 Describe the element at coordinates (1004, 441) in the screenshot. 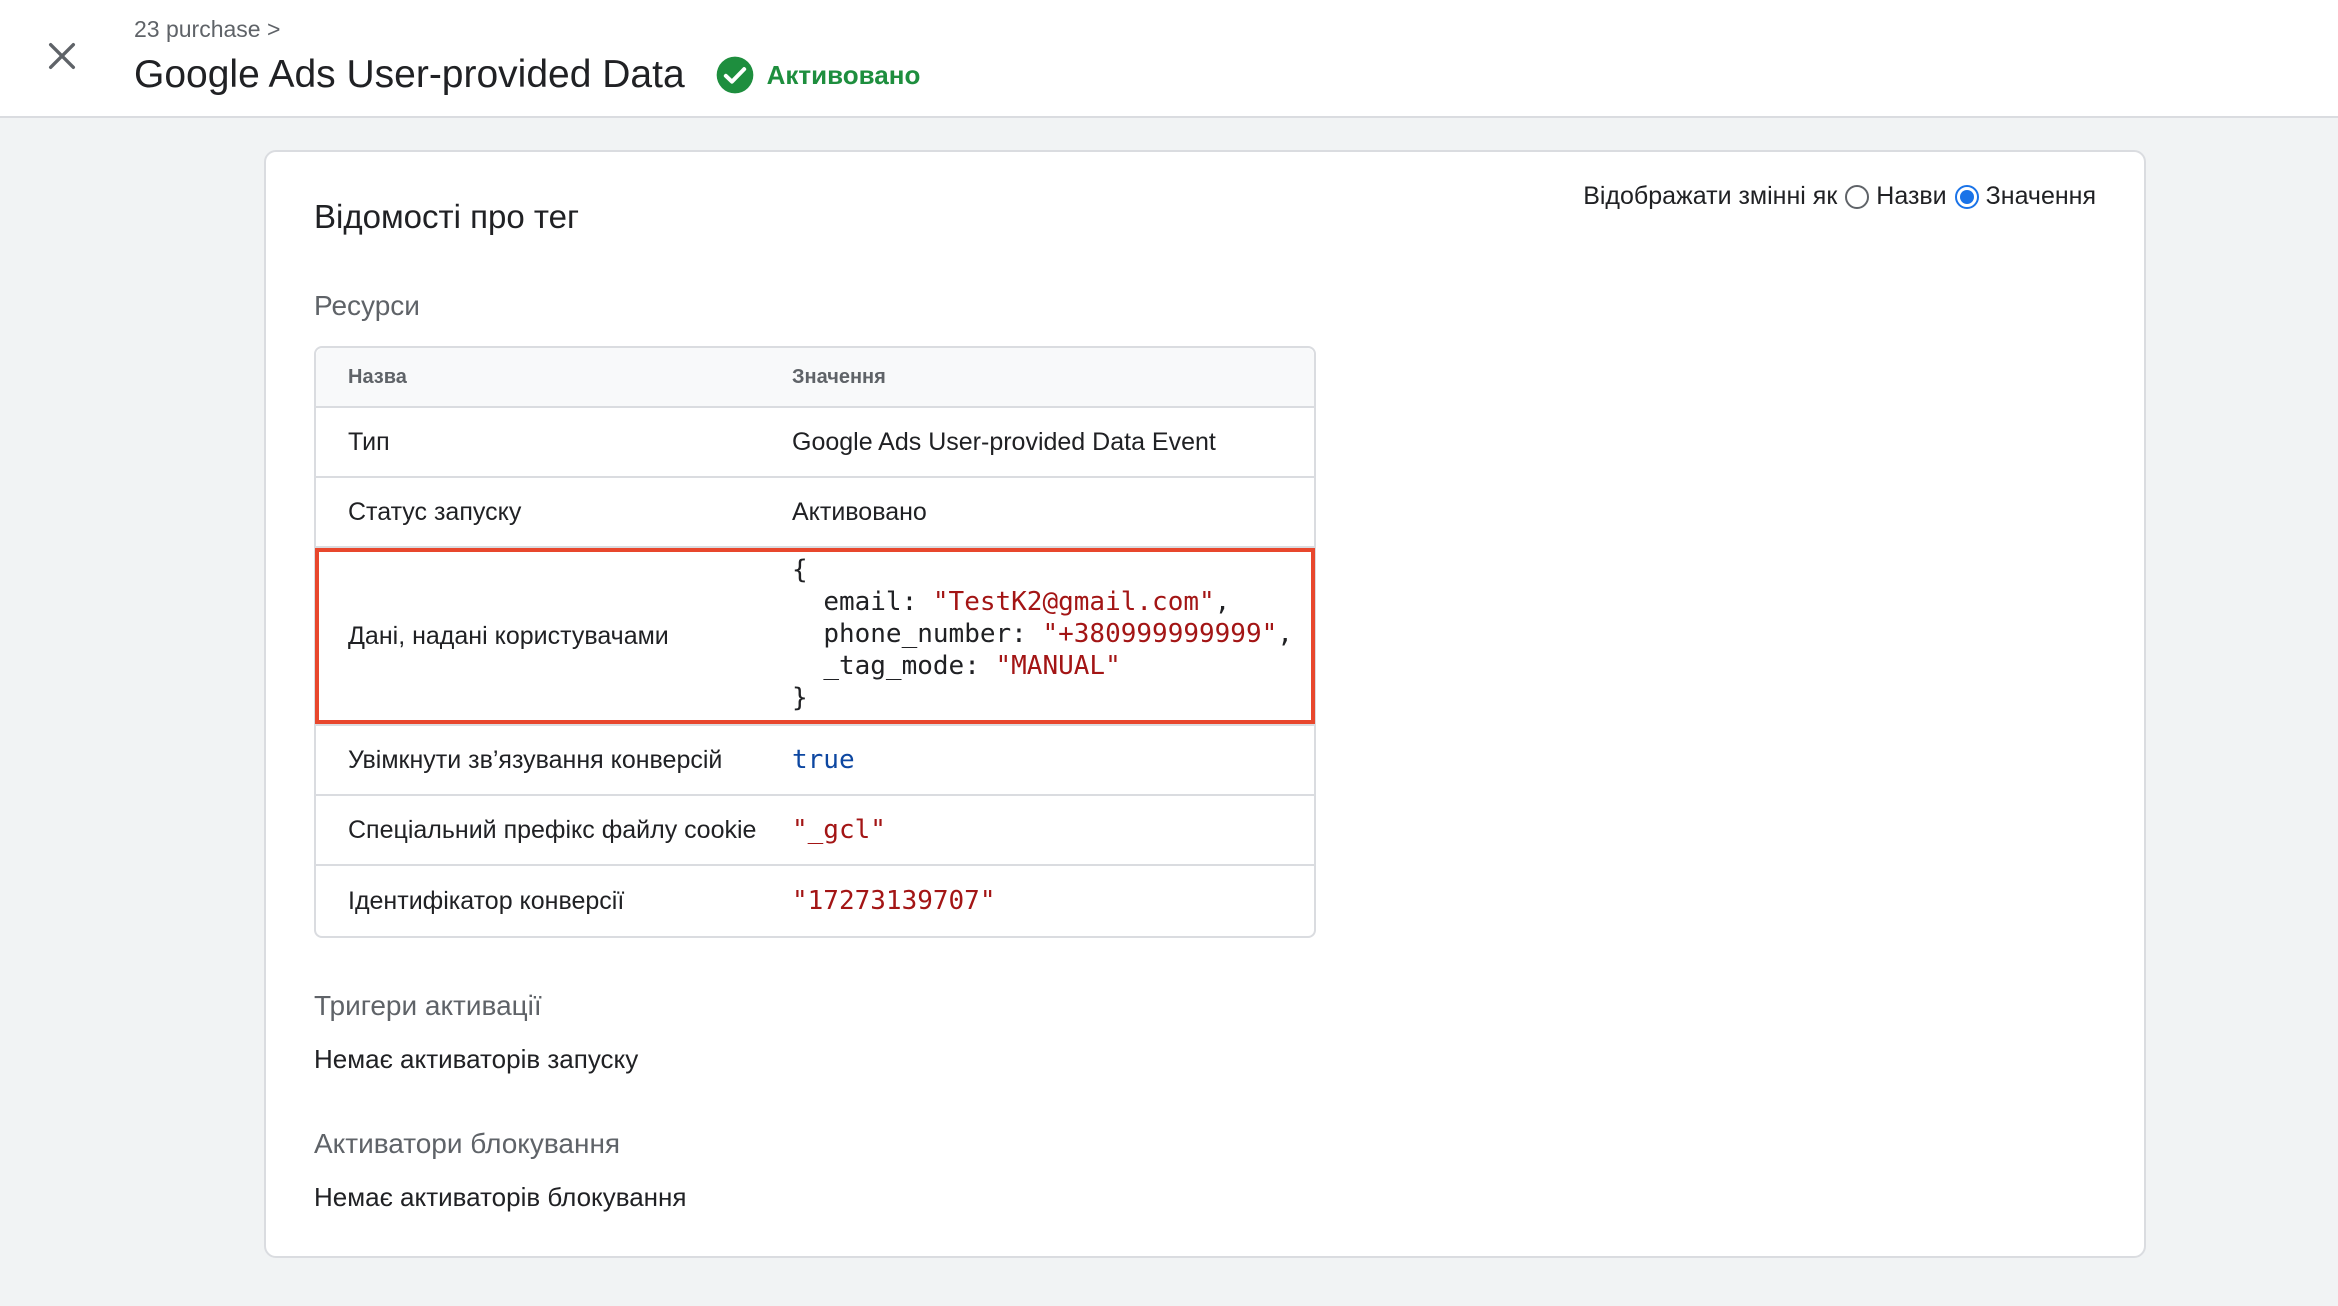

I see `row-value-type: Google Ads User-provided Data Event` at that location.